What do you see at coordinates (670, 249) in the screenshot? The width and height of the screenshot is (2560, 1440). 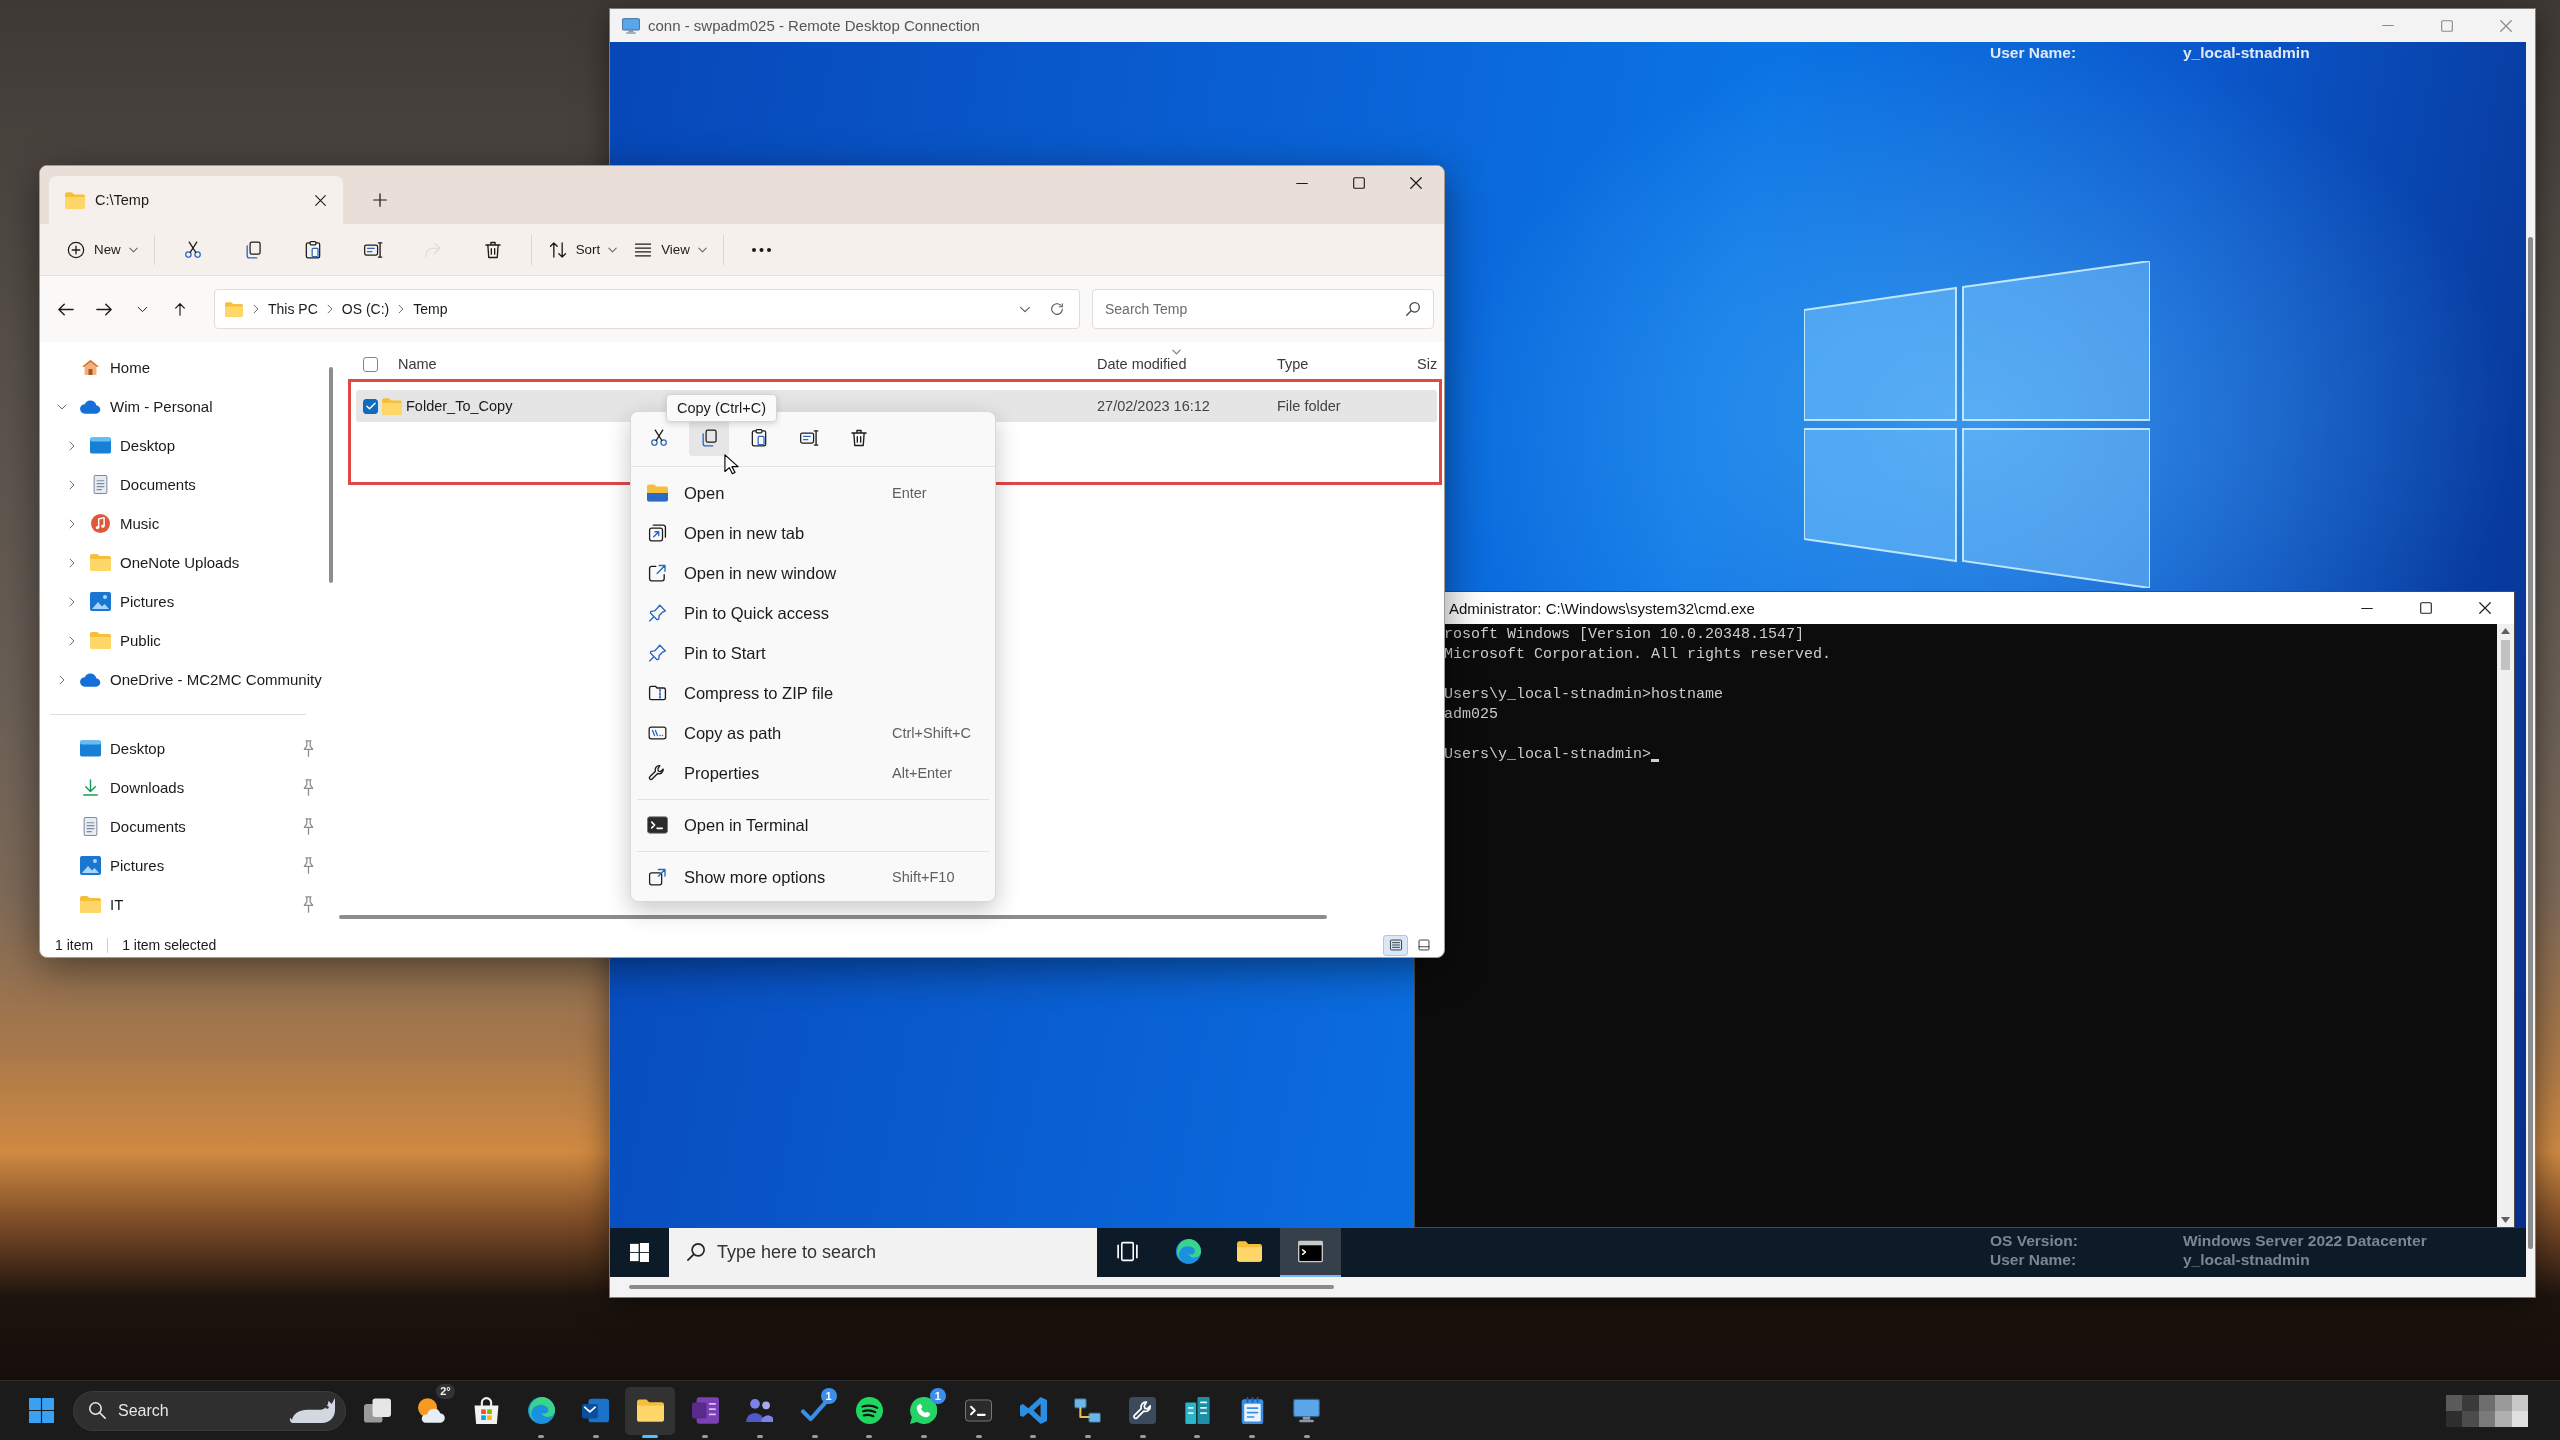 I see `view-button: View` at bounding box center [670, 249].